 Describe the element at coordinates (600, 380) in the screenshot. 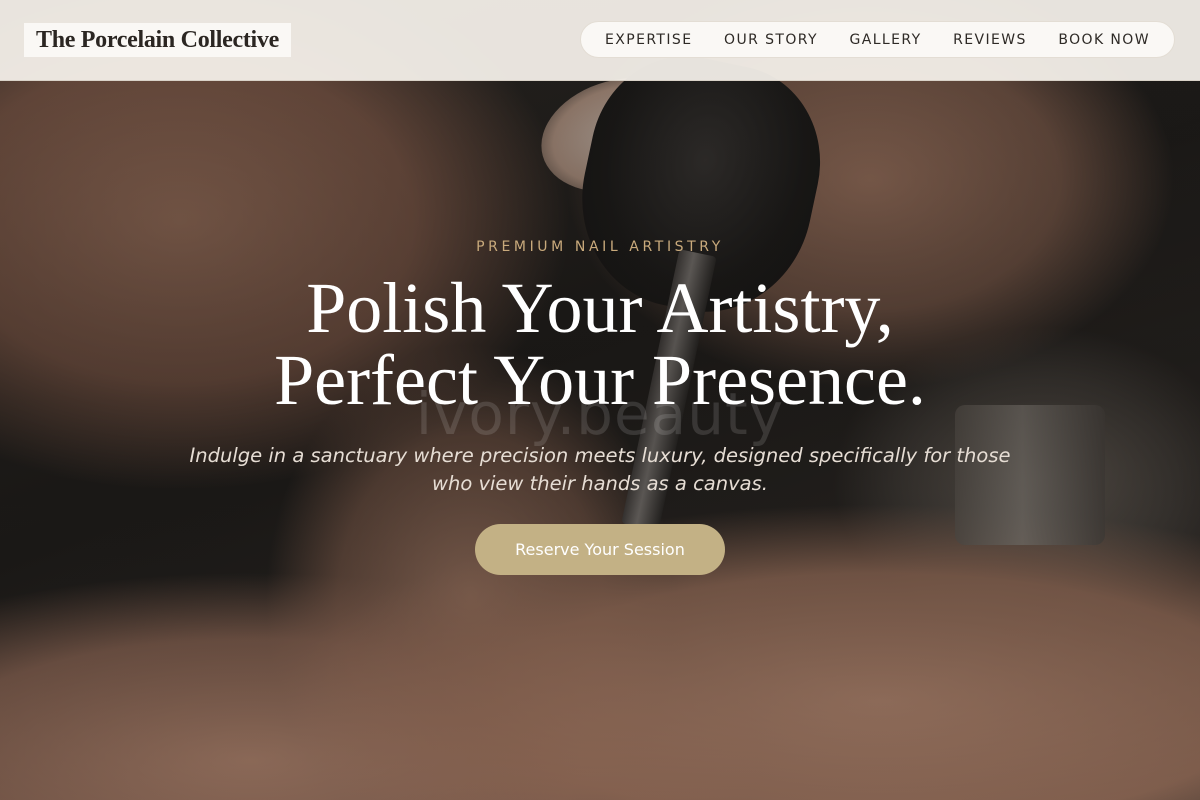

I see `hero-headline-line-2: Perfect Your Presence.` at that location.